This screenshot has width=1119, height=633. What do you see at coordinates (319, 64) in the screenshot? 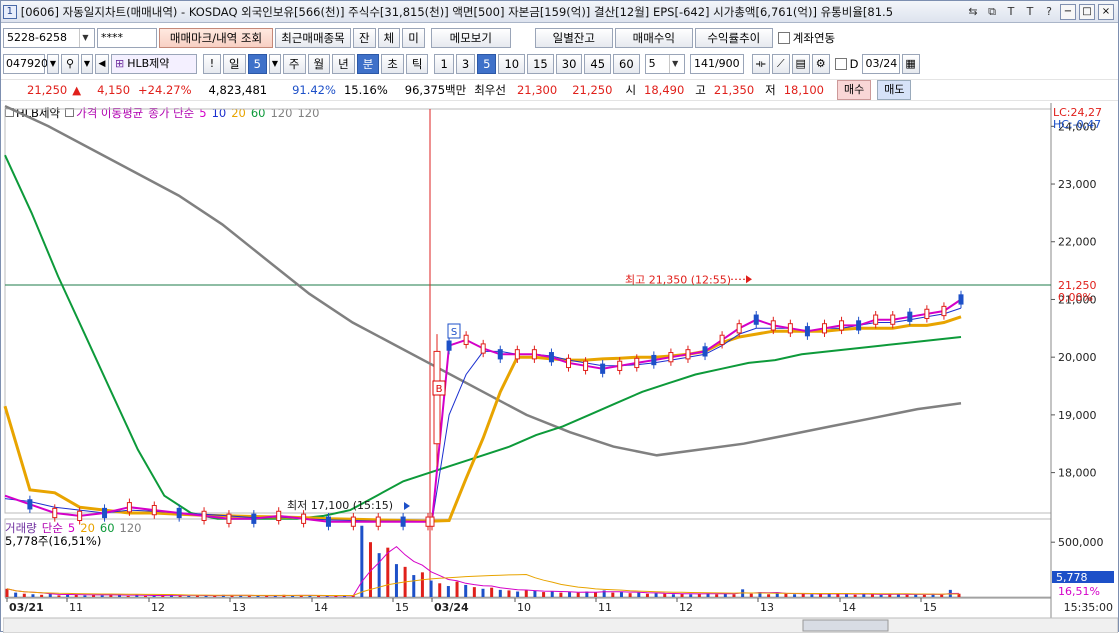
I see `period-month: 월` at bounding box center [319, 64].